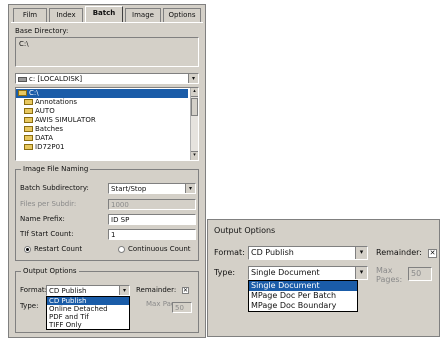 The image size is (440, 340). What do you see at coordinates (389, 275) in the screenshot?
I see `zoom-max-pages-label: Max Pages:` at bounding box center [389, 275].